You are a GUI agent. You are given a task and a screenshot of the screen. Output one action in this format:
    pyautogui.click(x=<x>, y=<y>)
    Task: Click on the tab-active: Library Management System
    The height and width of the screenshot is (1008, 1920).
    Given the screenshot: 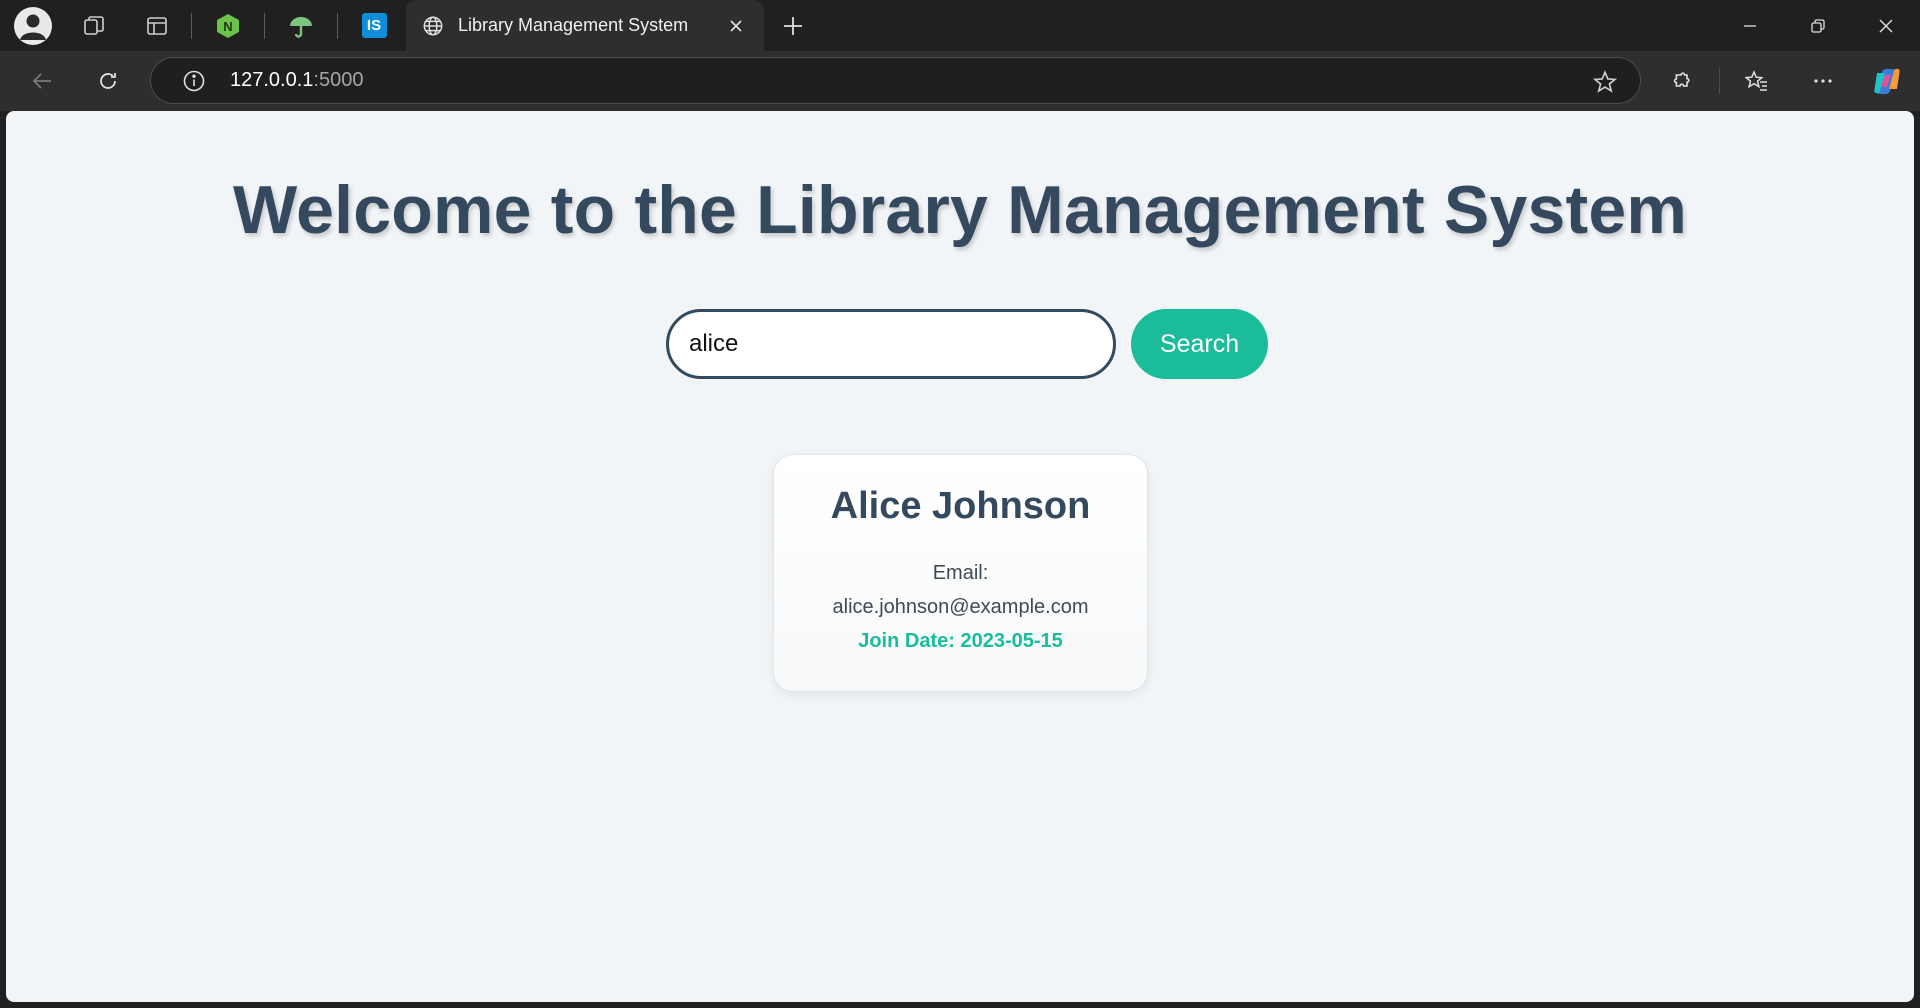 What is the action you would take?
    pyautogui.click(x=585, y=25)
    